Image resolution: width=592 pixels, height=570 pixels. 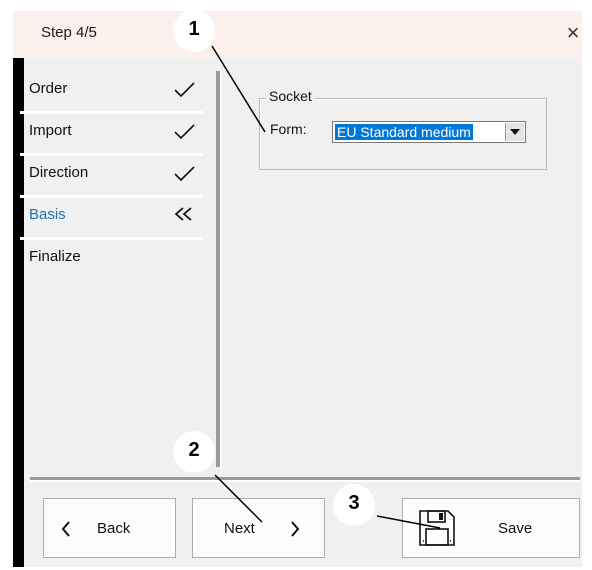 I want to click on callout-badge-2: 2, so click(x=194, y=452).